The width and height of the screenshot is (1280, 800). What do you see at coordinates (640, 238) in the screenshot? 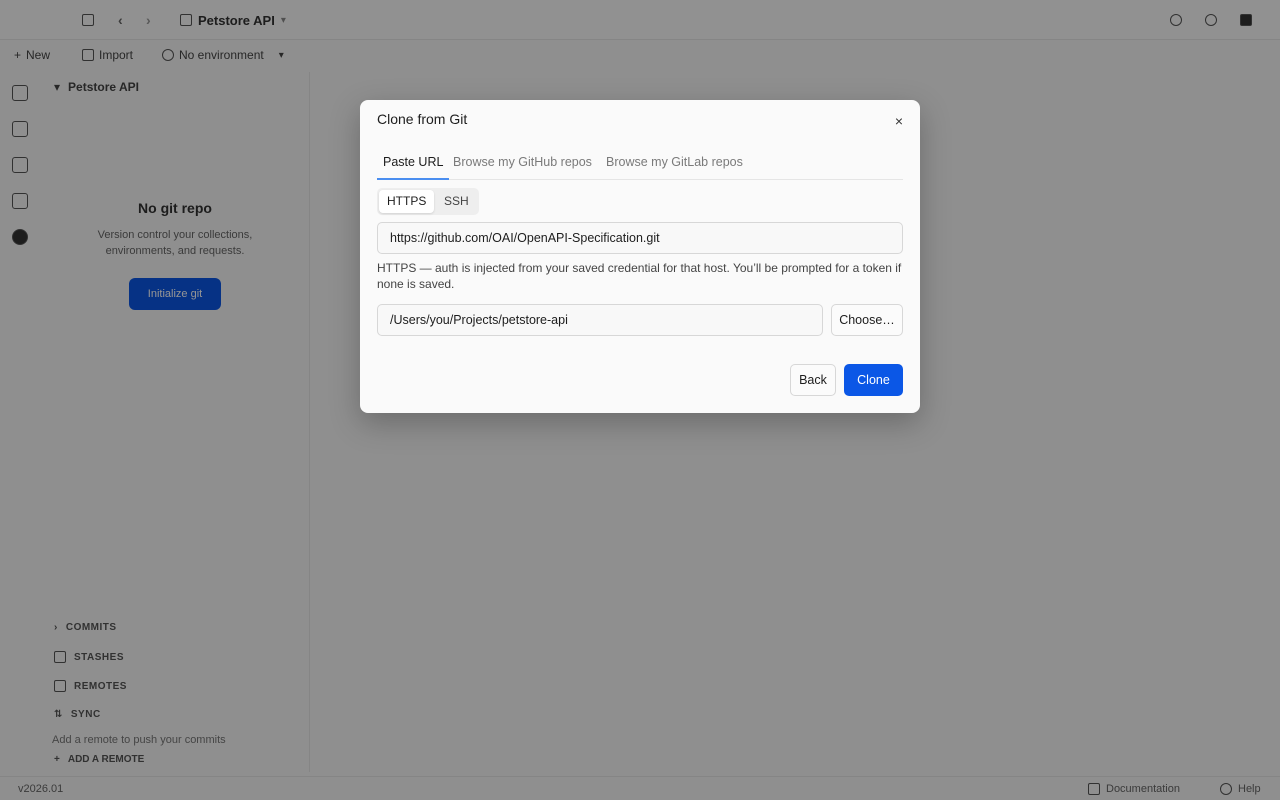
I see `repo-url-input` at bounding box center [640, 238].